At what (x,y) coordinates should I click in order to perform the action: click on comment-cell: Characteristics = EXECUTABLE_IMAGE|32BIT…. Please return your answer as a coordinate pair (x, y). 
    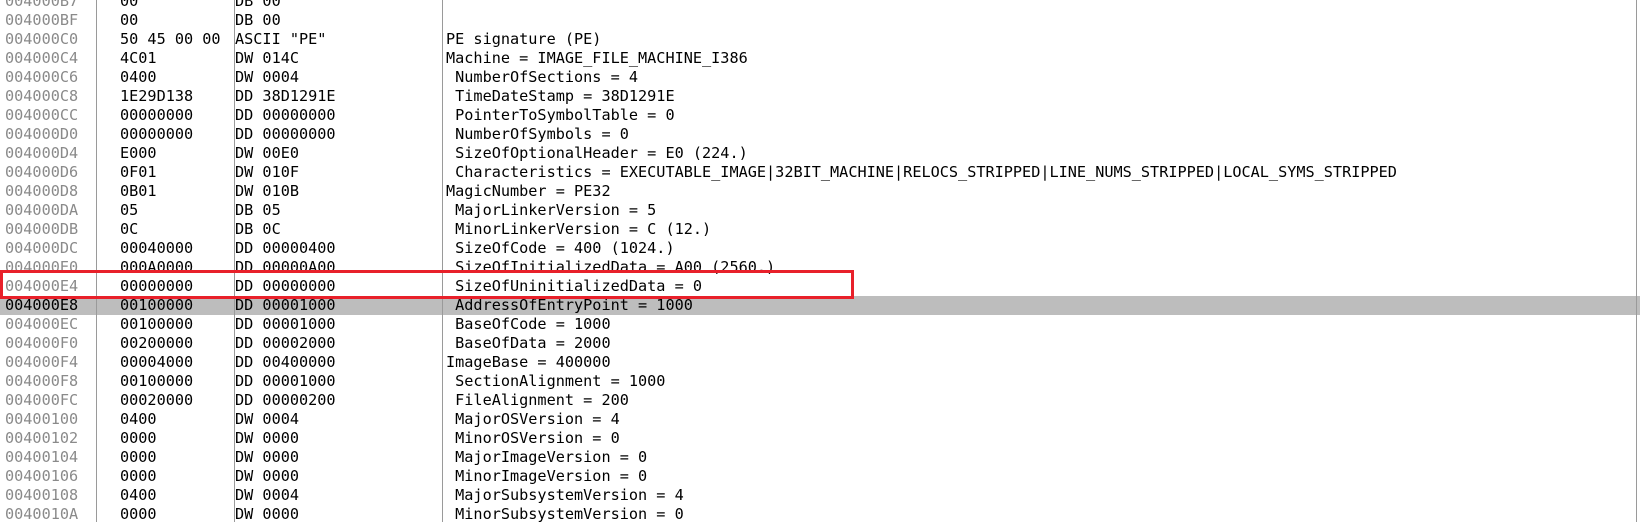
    Looking at the image, I should click on (921, 172).